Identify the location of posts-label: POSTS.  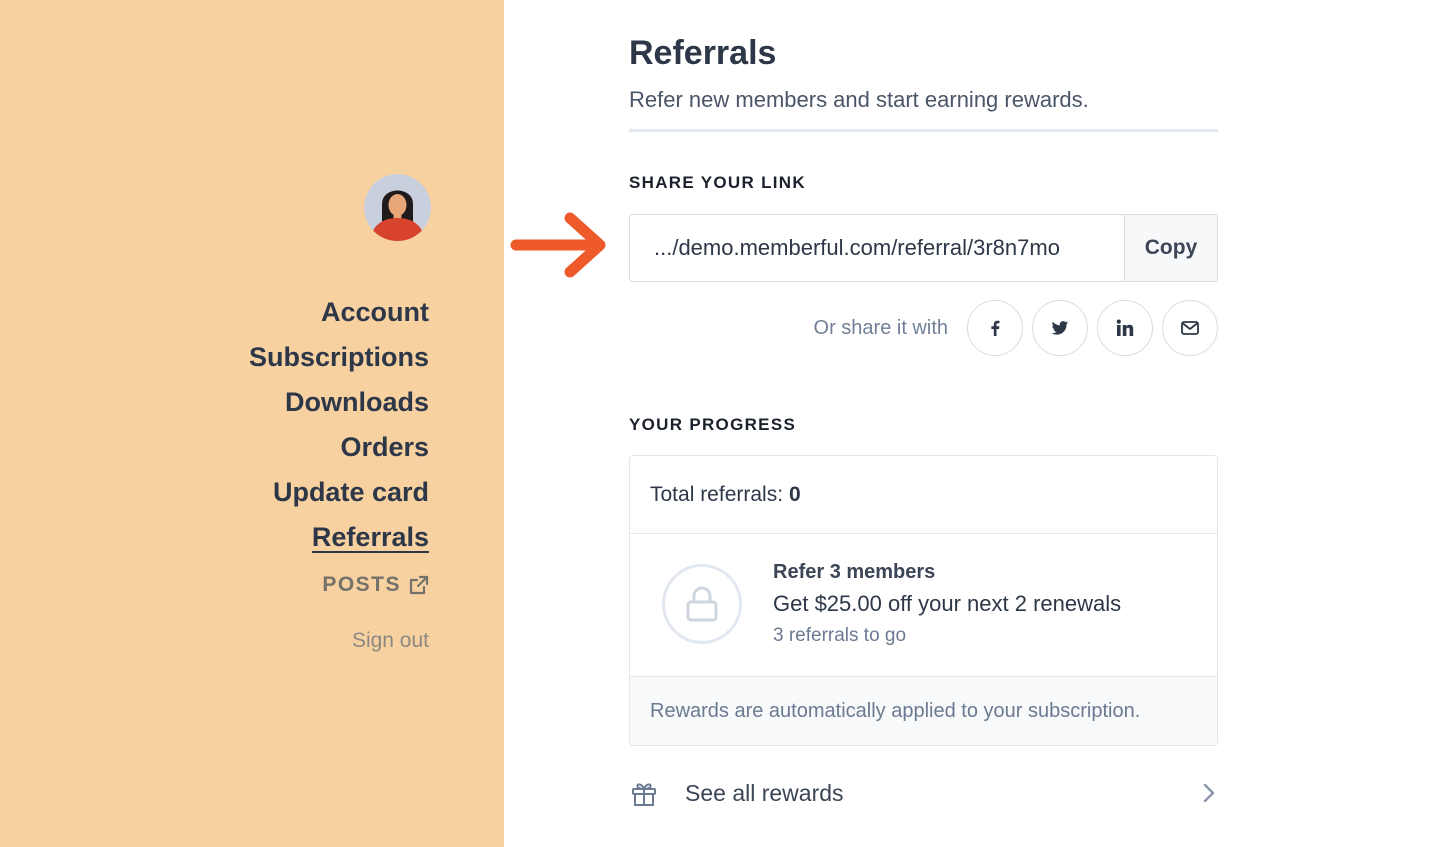
(361, 584).